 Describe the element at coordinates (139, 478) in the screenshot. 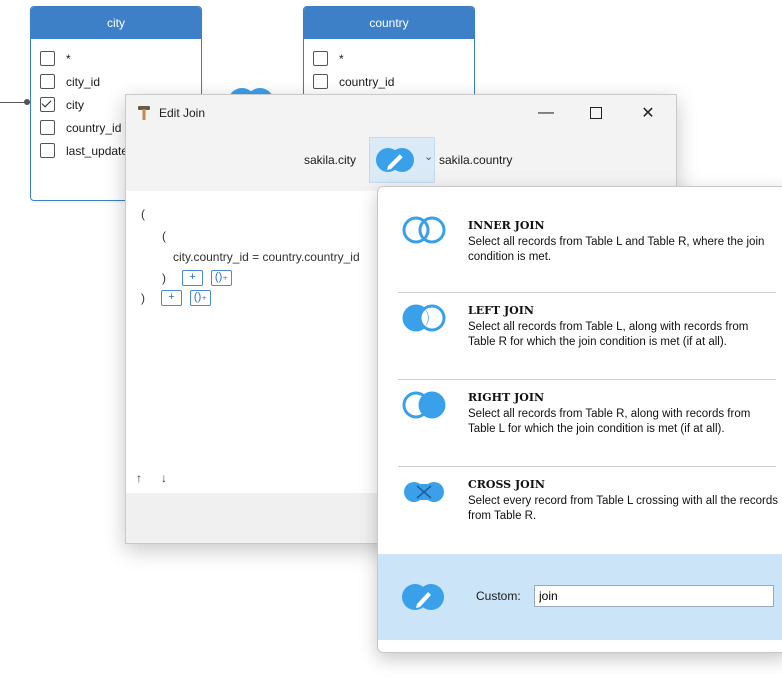

I see `move-up-icon: ↑` at that location.